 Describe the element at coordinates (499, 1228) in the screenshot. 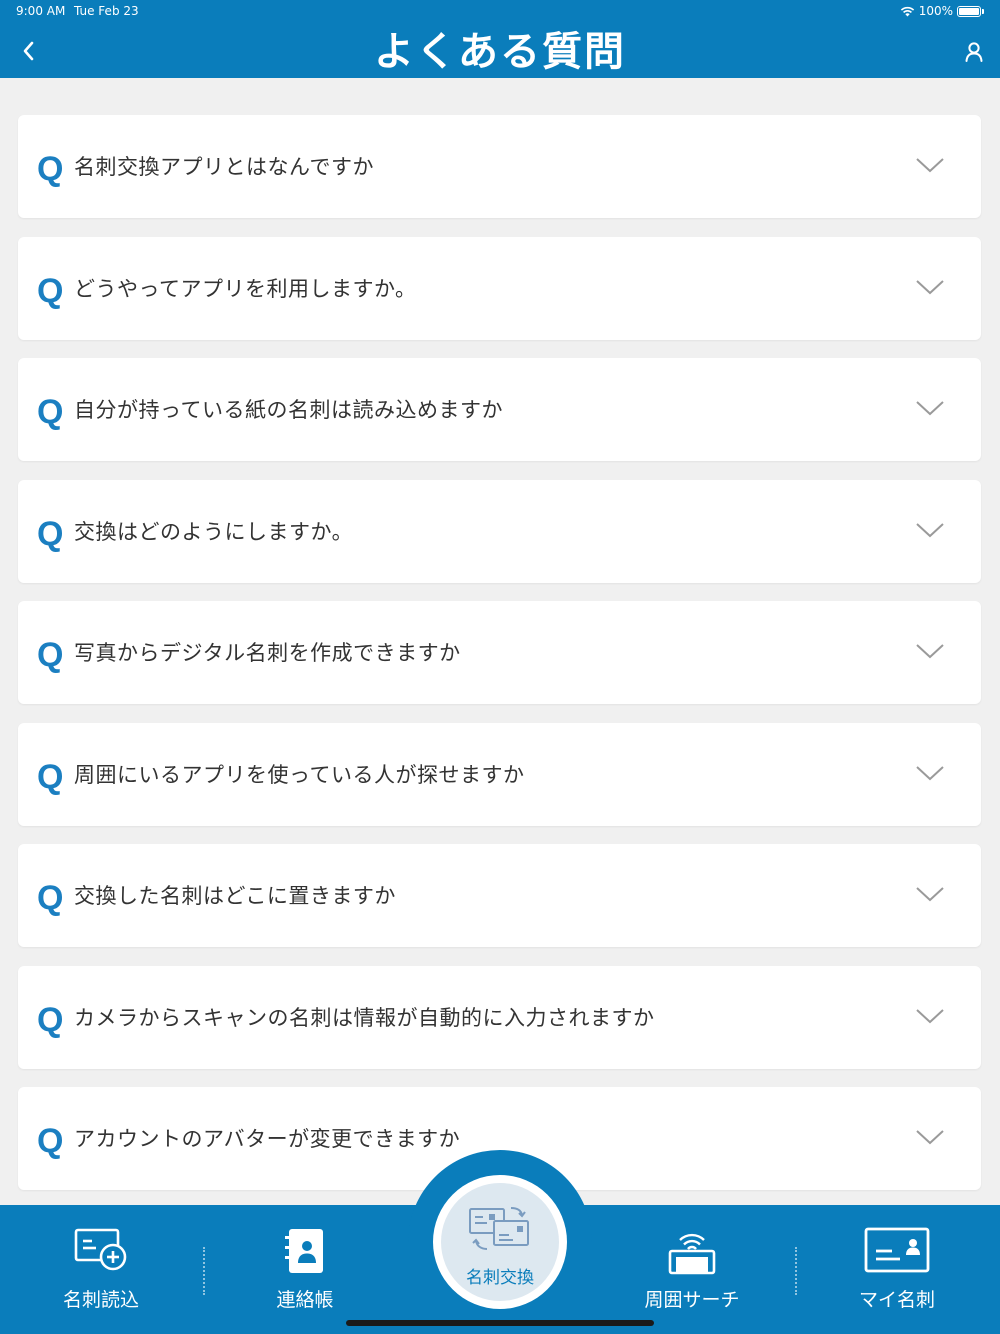

I see `card-exchange-icon` at that location.